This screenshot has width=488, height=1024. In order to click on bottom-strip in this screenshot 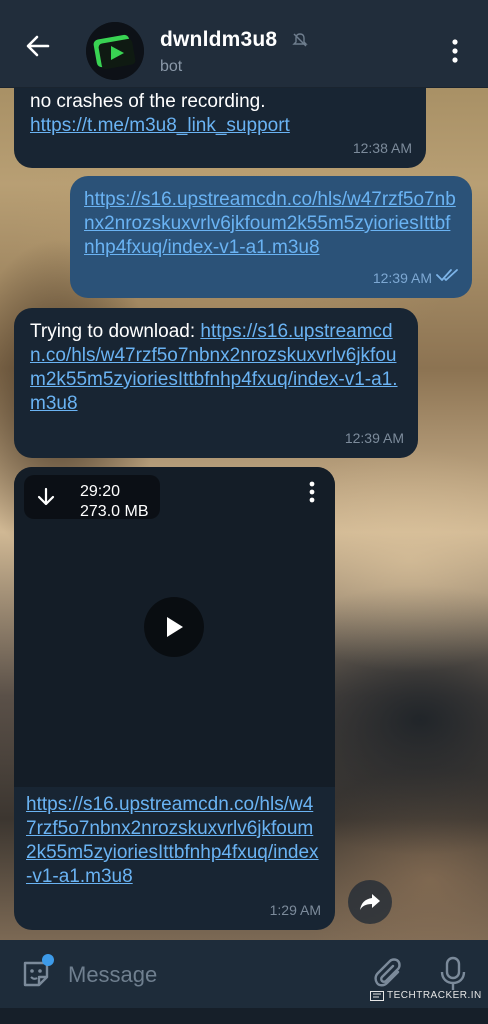, I will do `click(244, 1016)`.